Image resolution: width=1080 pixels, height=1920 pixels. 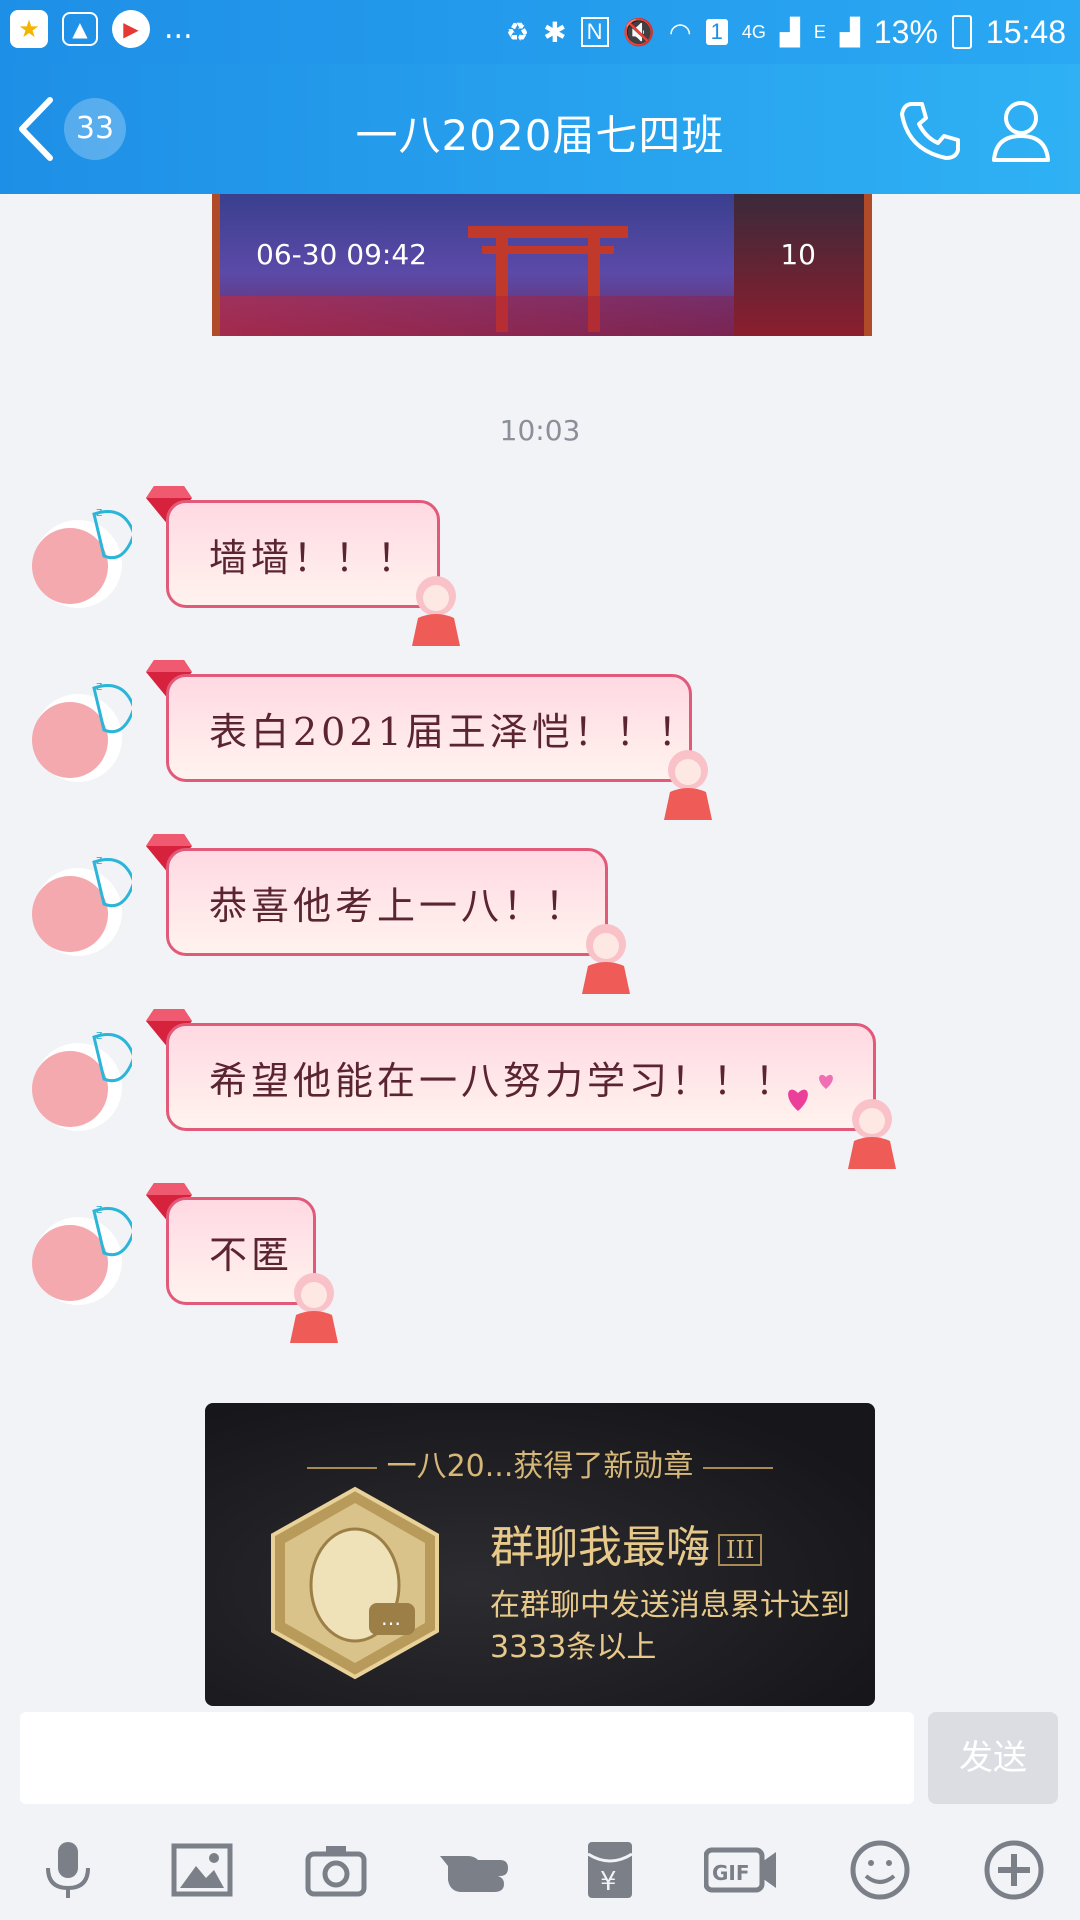 I want to click on message-input, so click(x=467, y=1758).